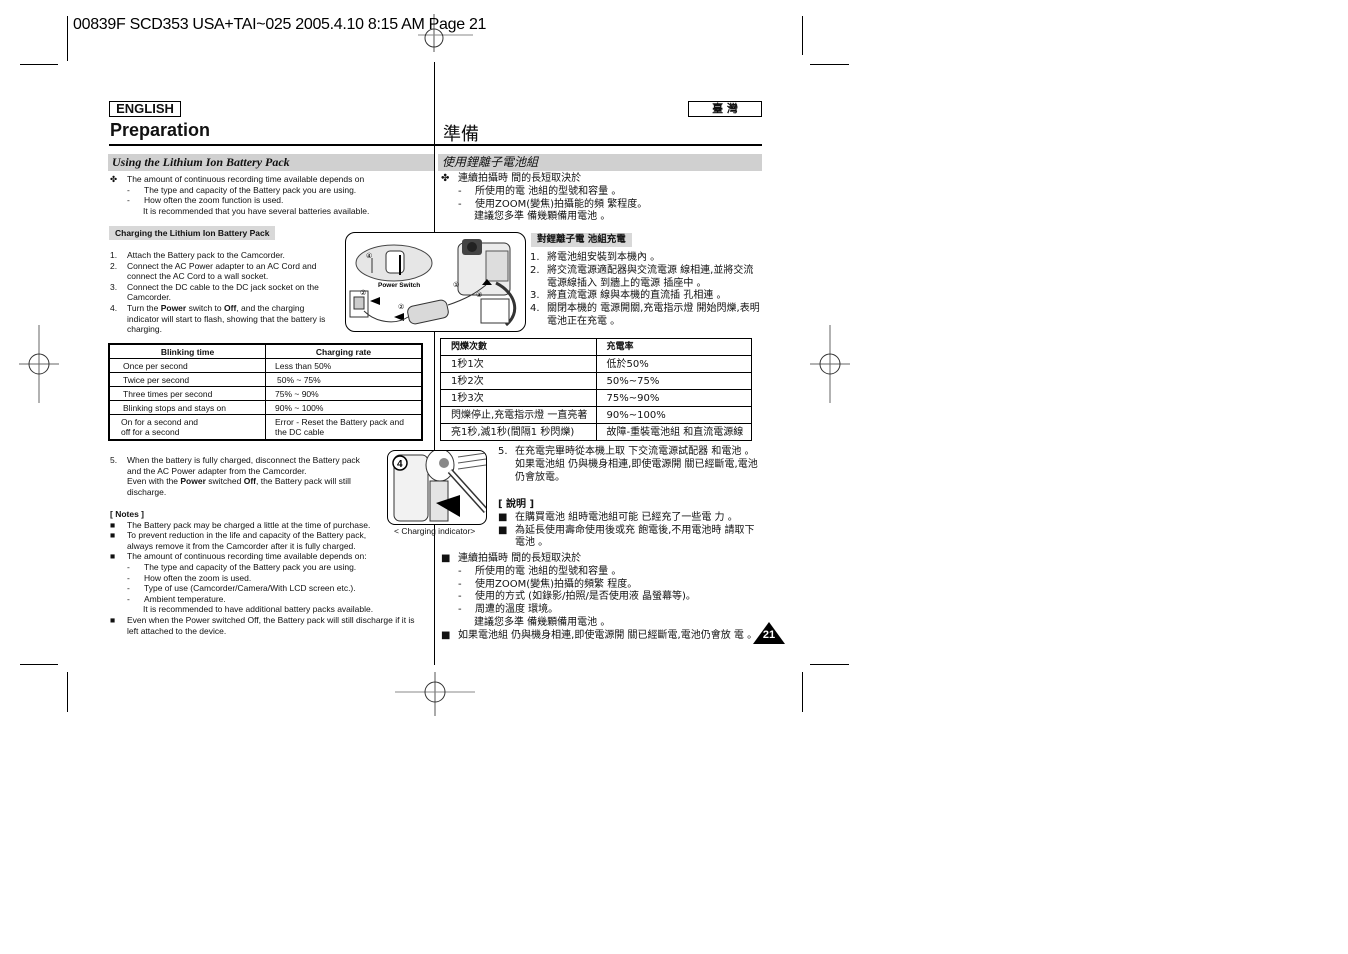 The width and height of the screenshot is (1348, 954). Describe the element at coordinates (535, 257) in the screenshot. I see `step-number: 1.` at that location.